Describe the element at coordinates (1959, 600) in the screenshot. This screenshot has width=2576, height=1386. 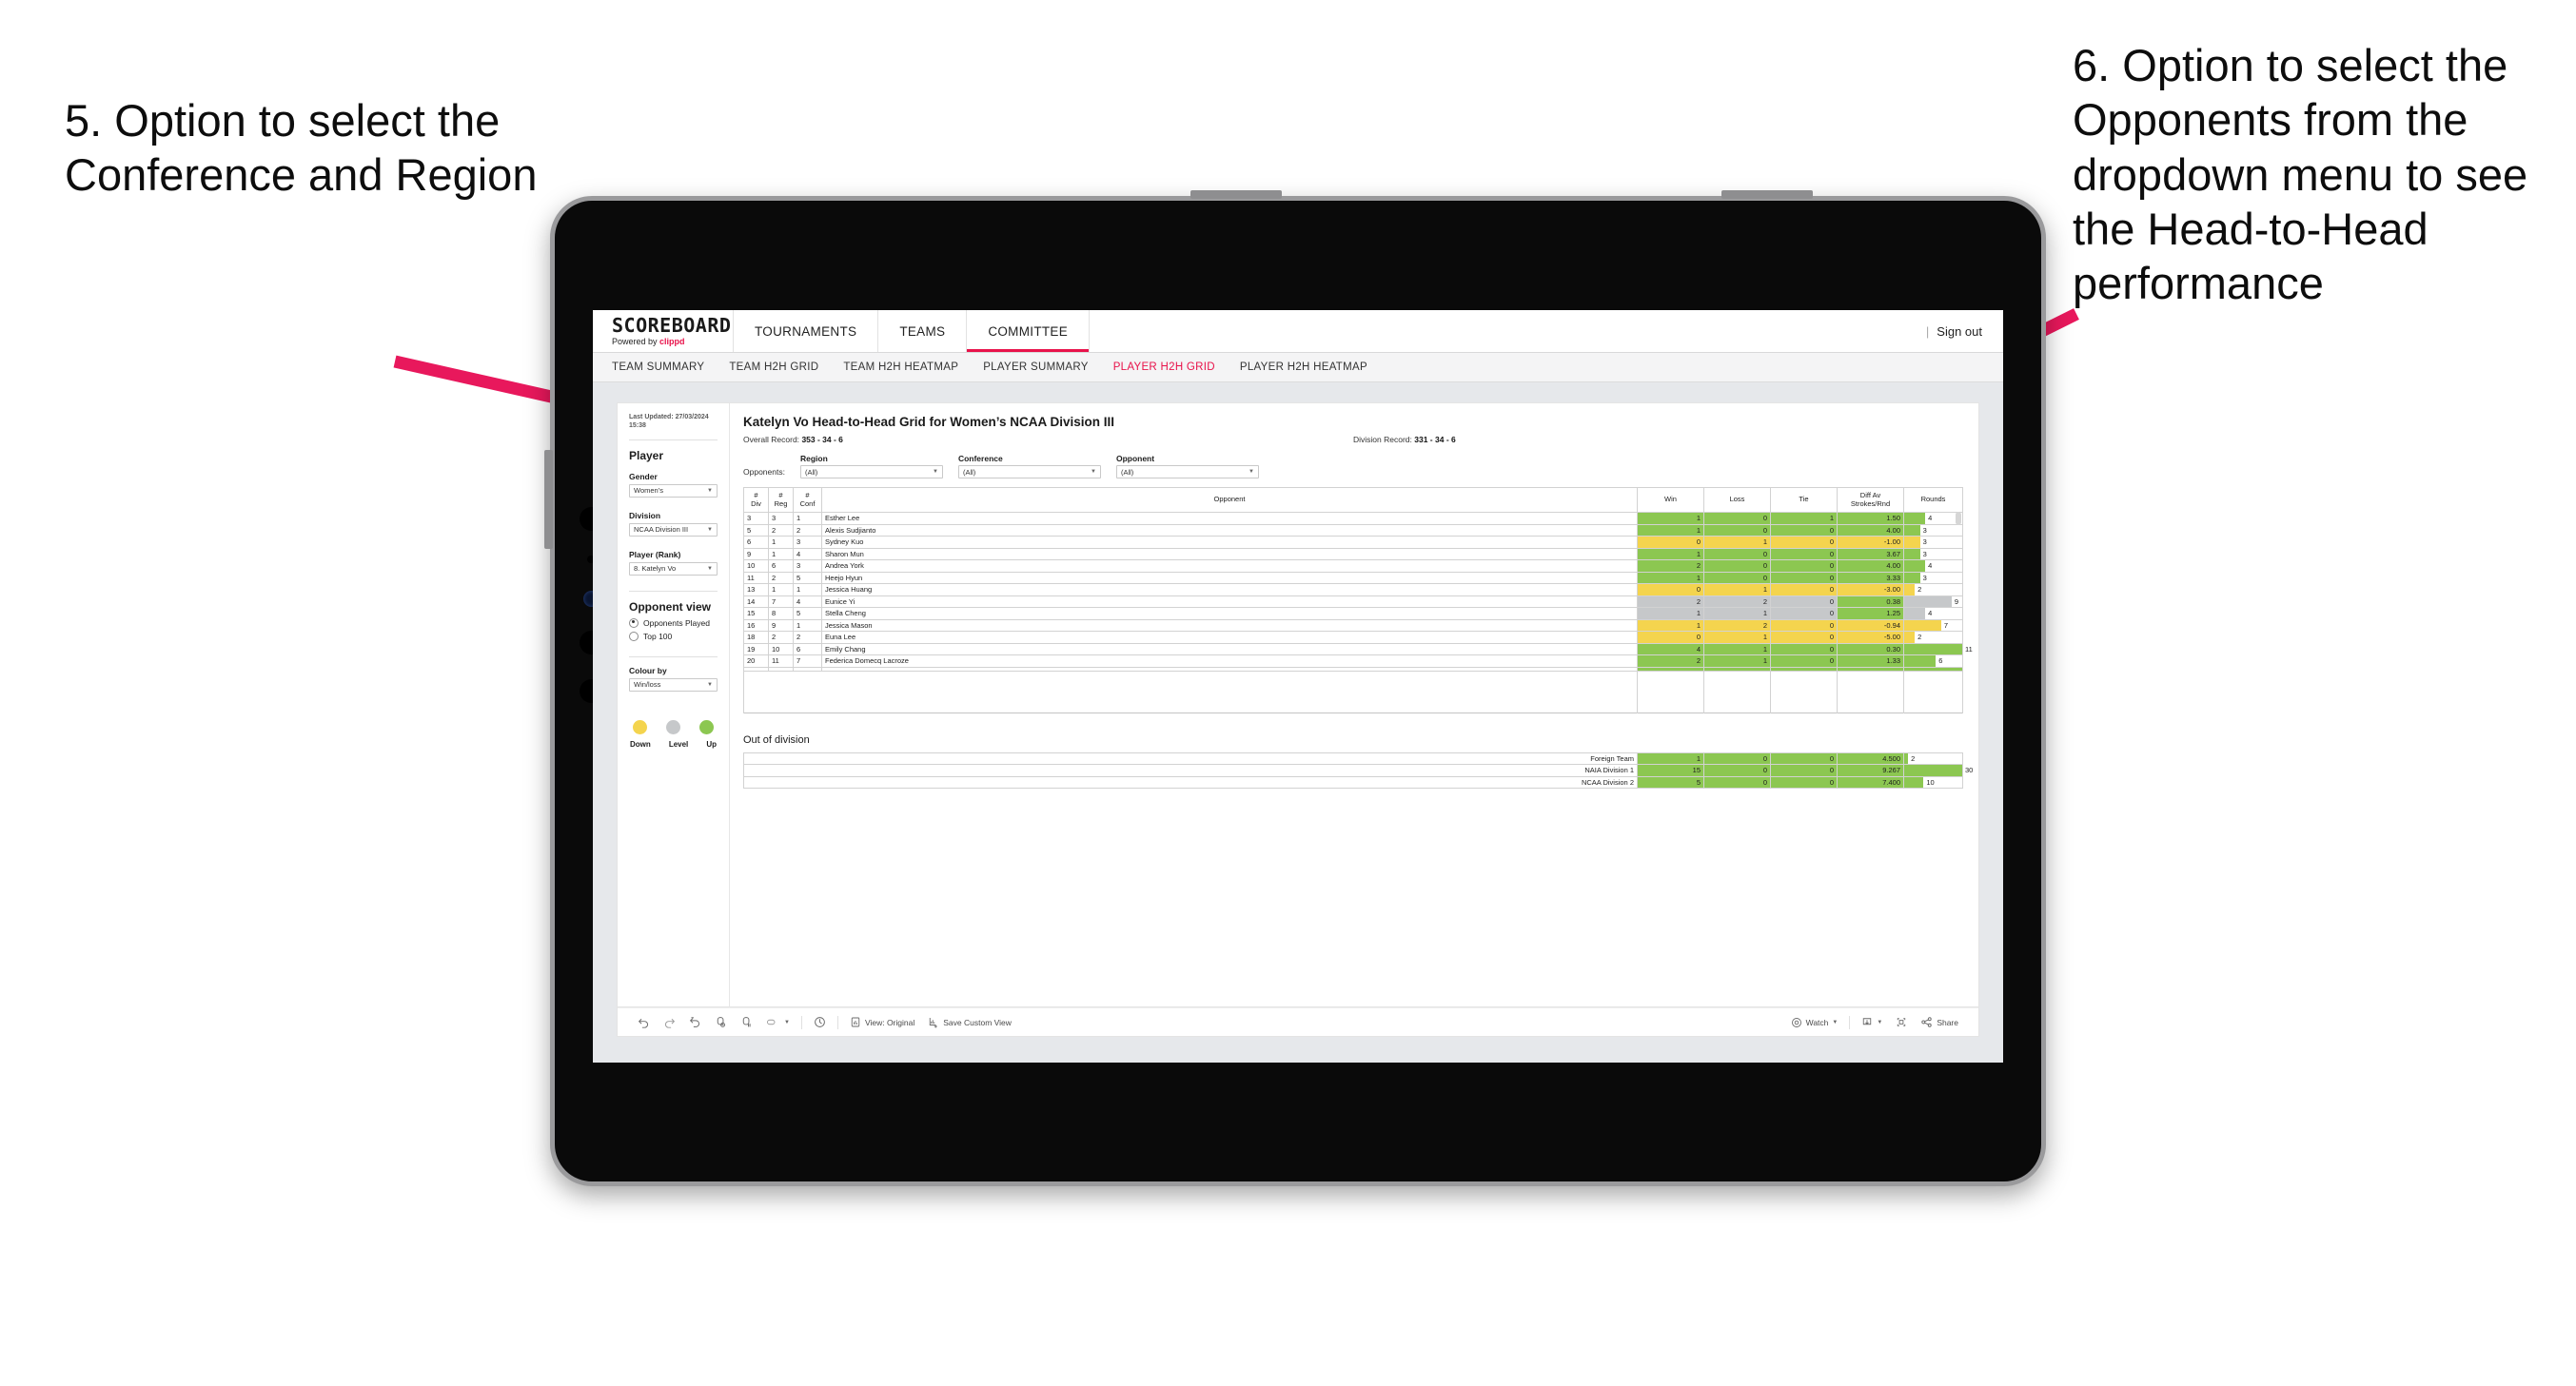
I see `grid-scrollbar` at that location.